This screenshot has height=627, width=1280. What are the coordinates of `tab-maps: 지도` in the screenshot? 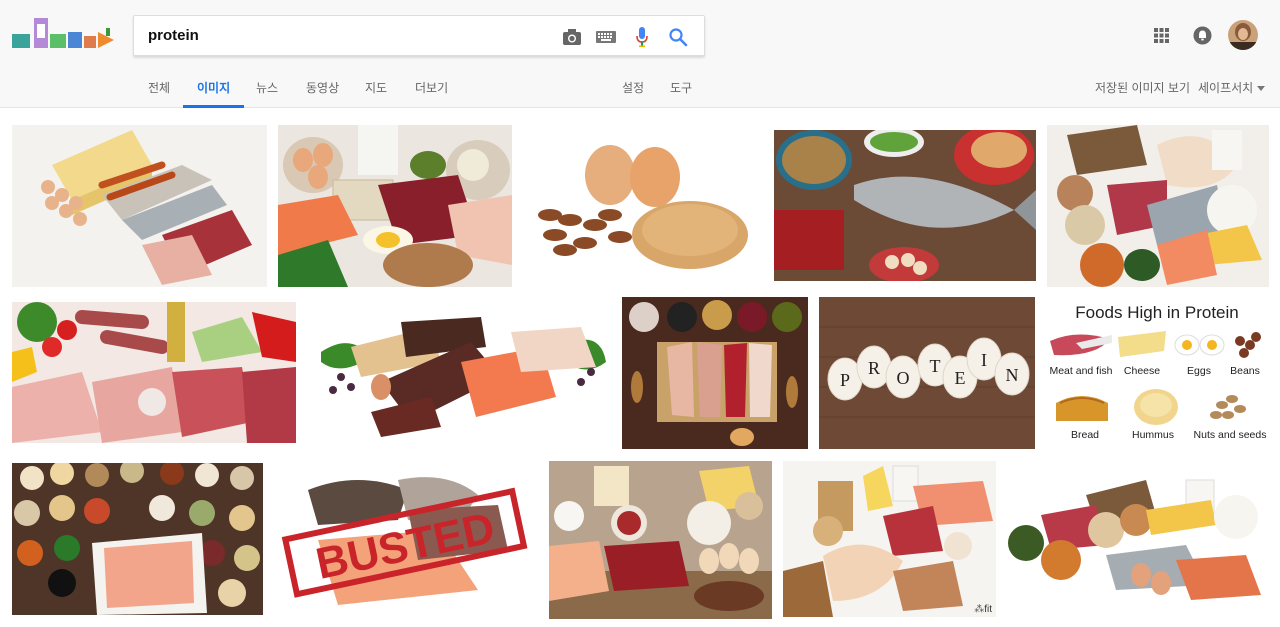 It's located at (376, 93).